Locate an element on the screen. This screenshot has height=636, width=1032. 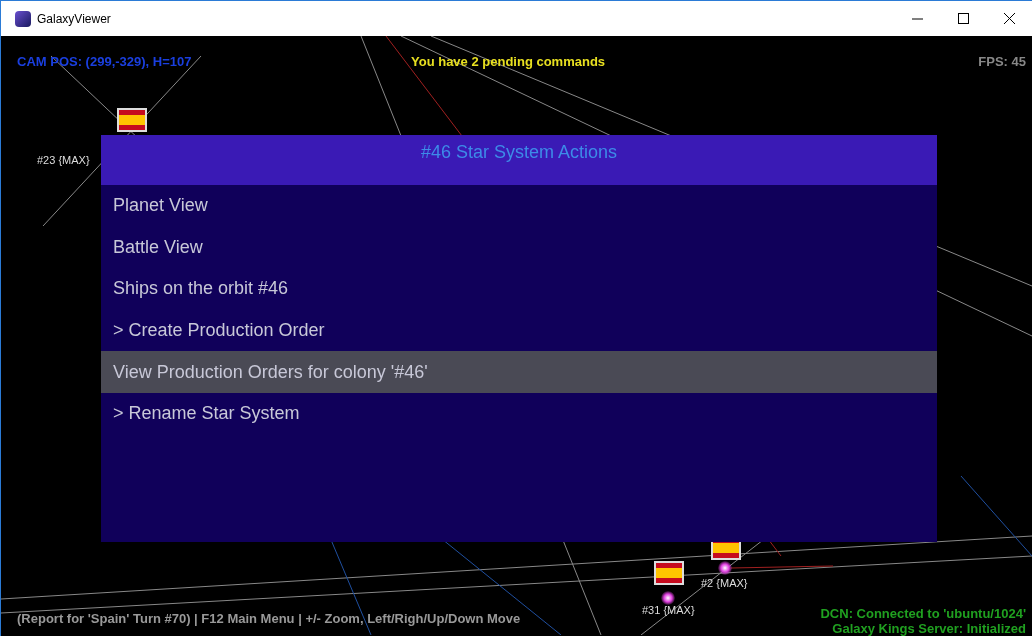
maximize-icon is located at coordinates (963, 18).